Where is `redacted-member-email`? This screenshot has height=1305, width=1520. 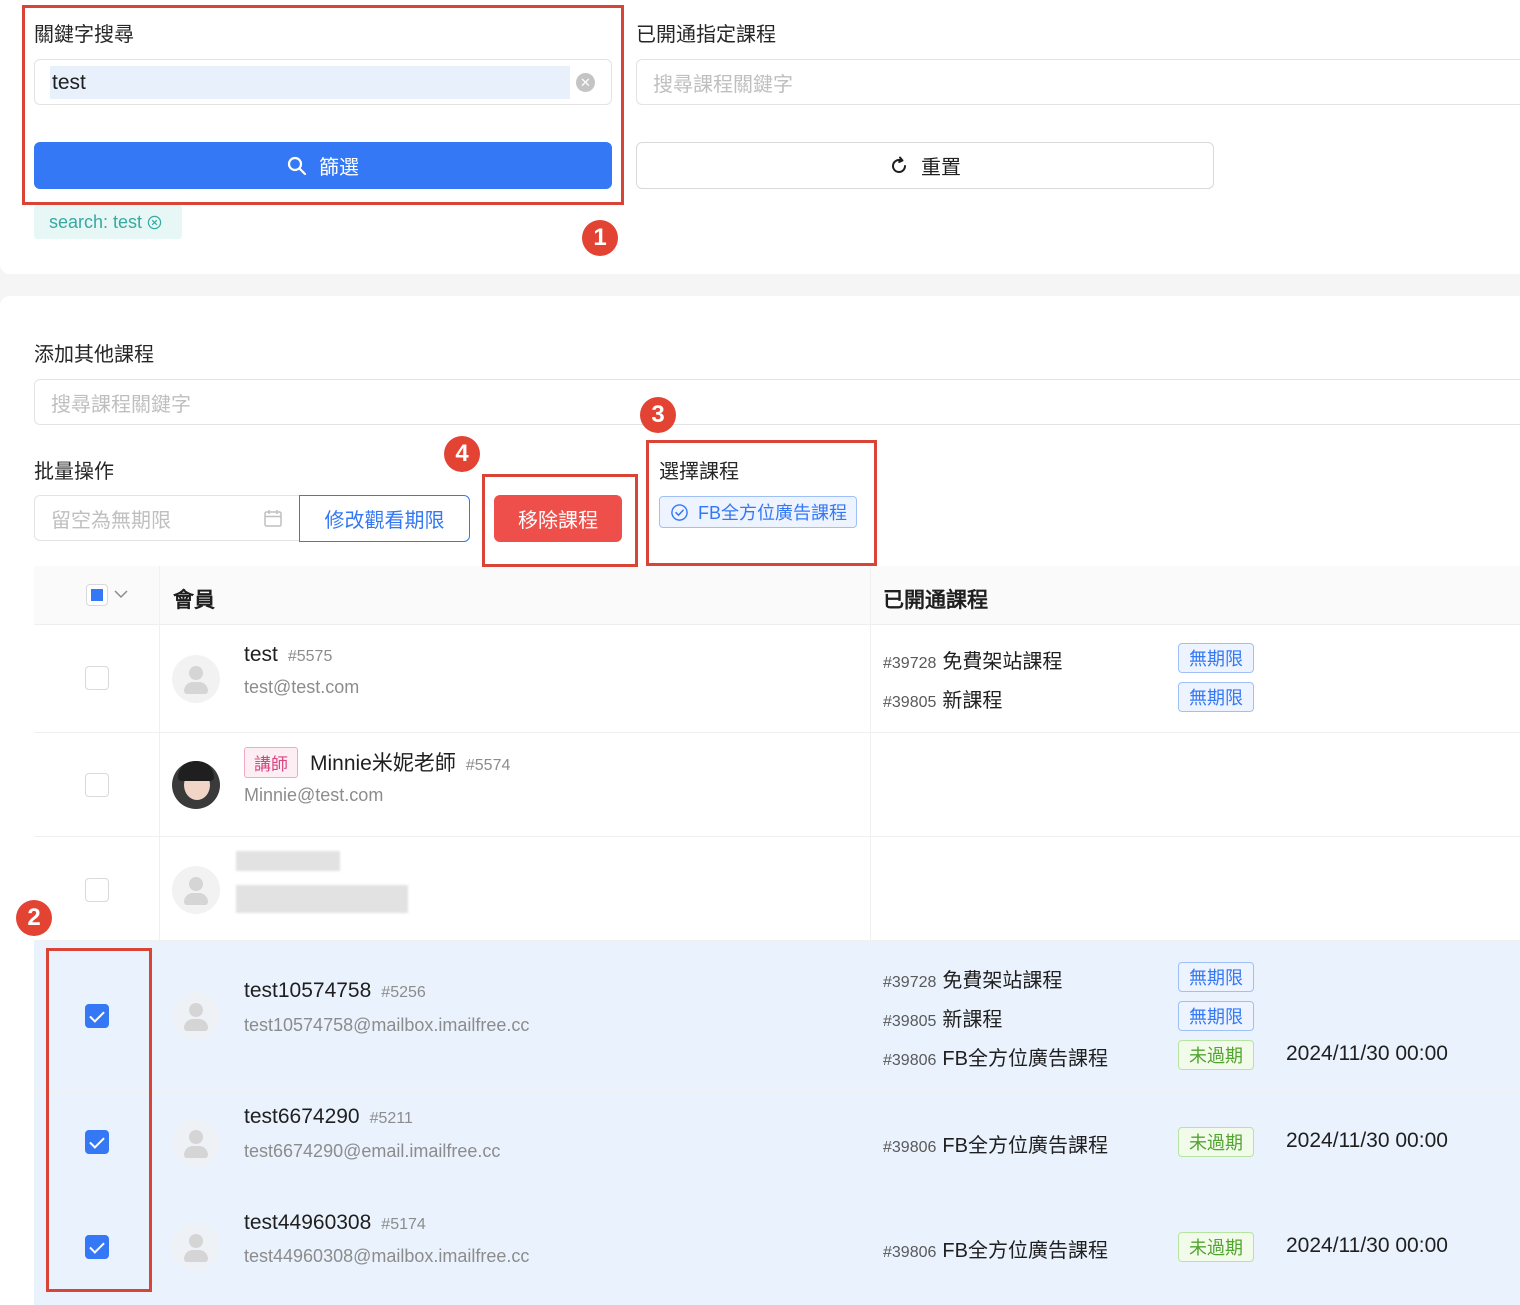 redacted-member-email is located at coordinates (322, 899).